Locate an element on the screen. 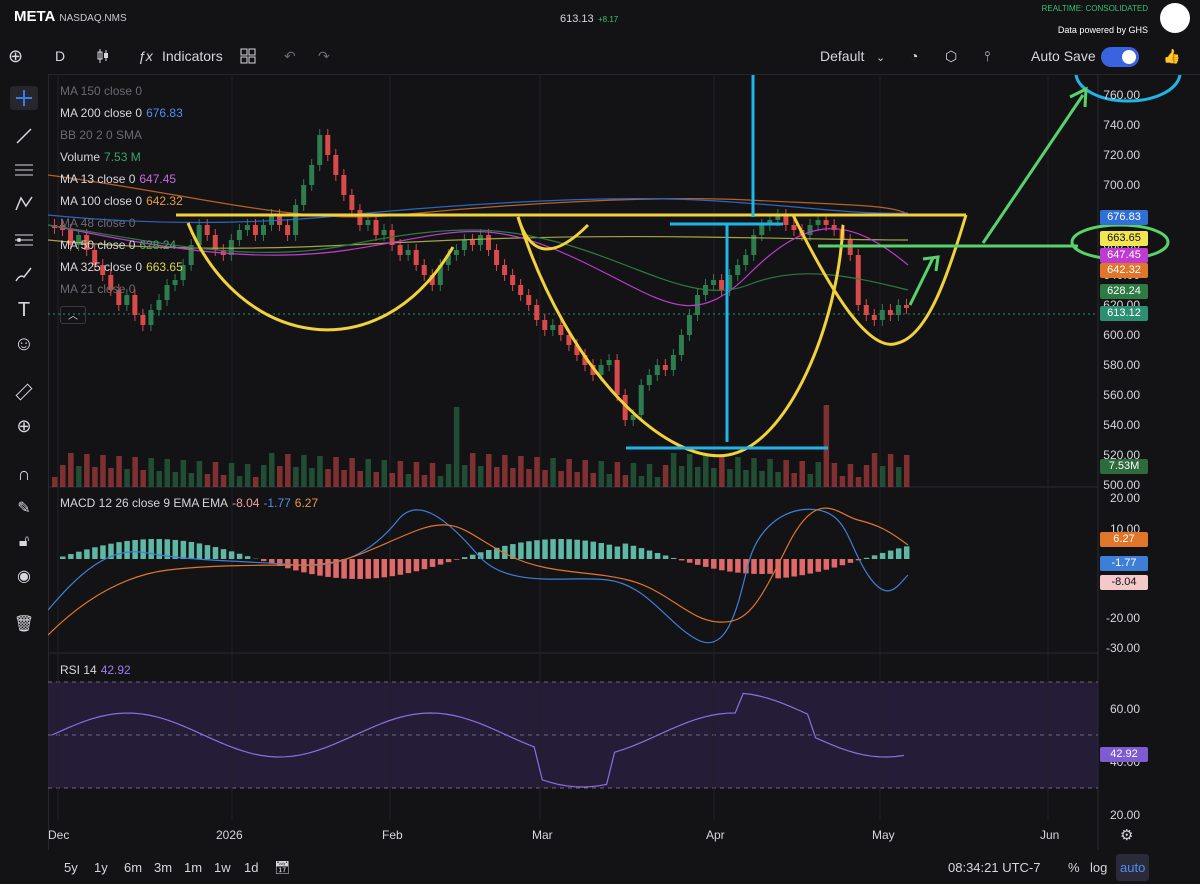 This screenshot has width=1200, height=884. brush-icon is located at coordinates (24, 274).